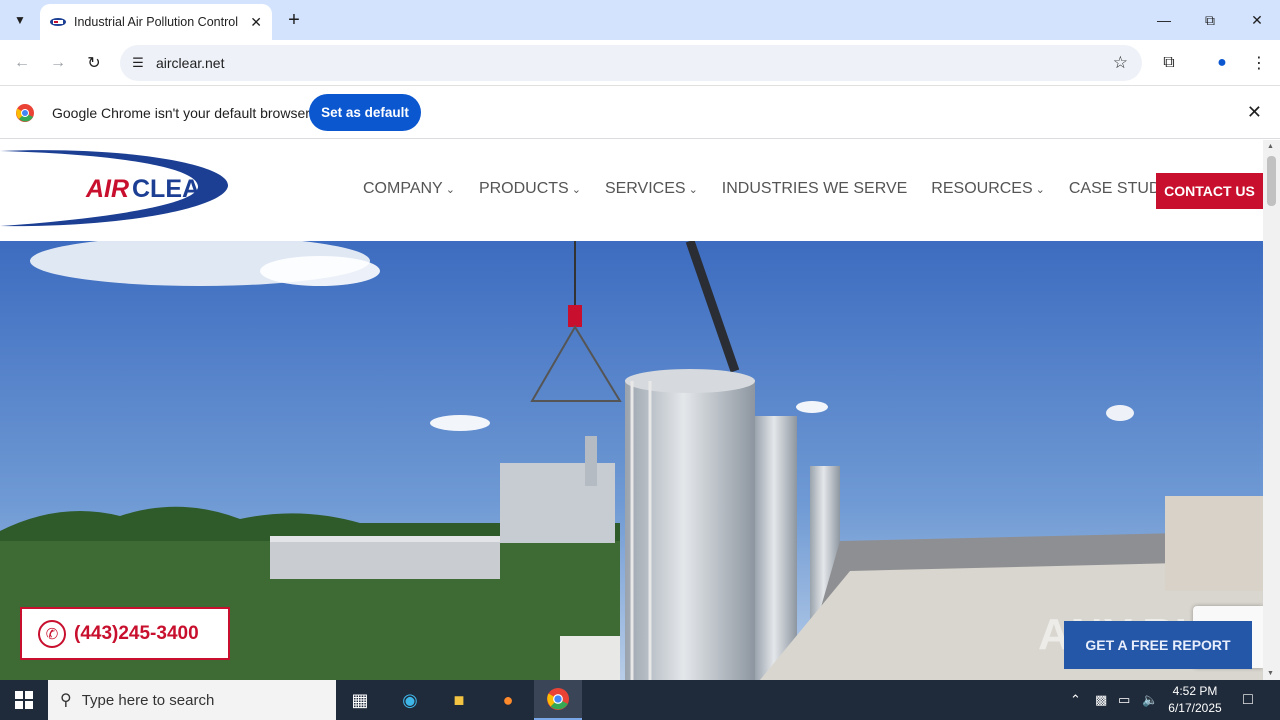 This screenshot has width=1280, height=720. I want to click on phone-callout: ✆ (443)245-3400, so click(125, 633).